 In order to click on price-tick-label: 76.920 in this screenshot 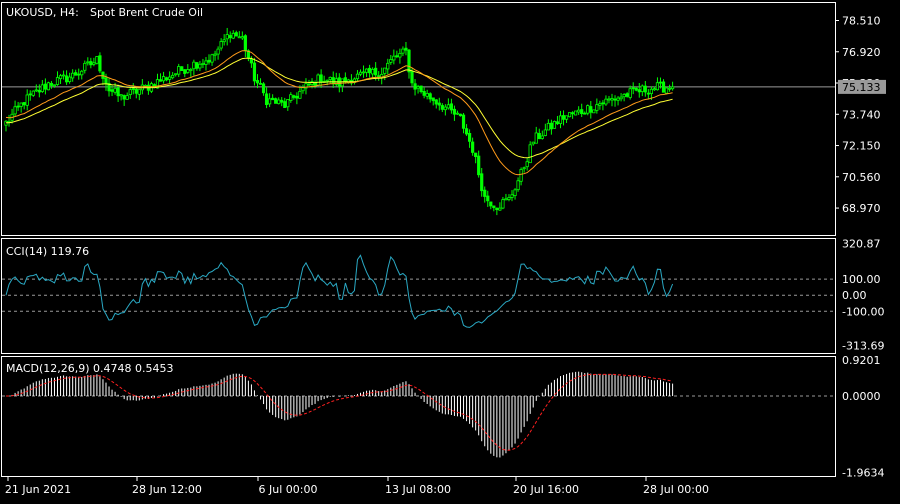, I will do `click(861, 52)`.